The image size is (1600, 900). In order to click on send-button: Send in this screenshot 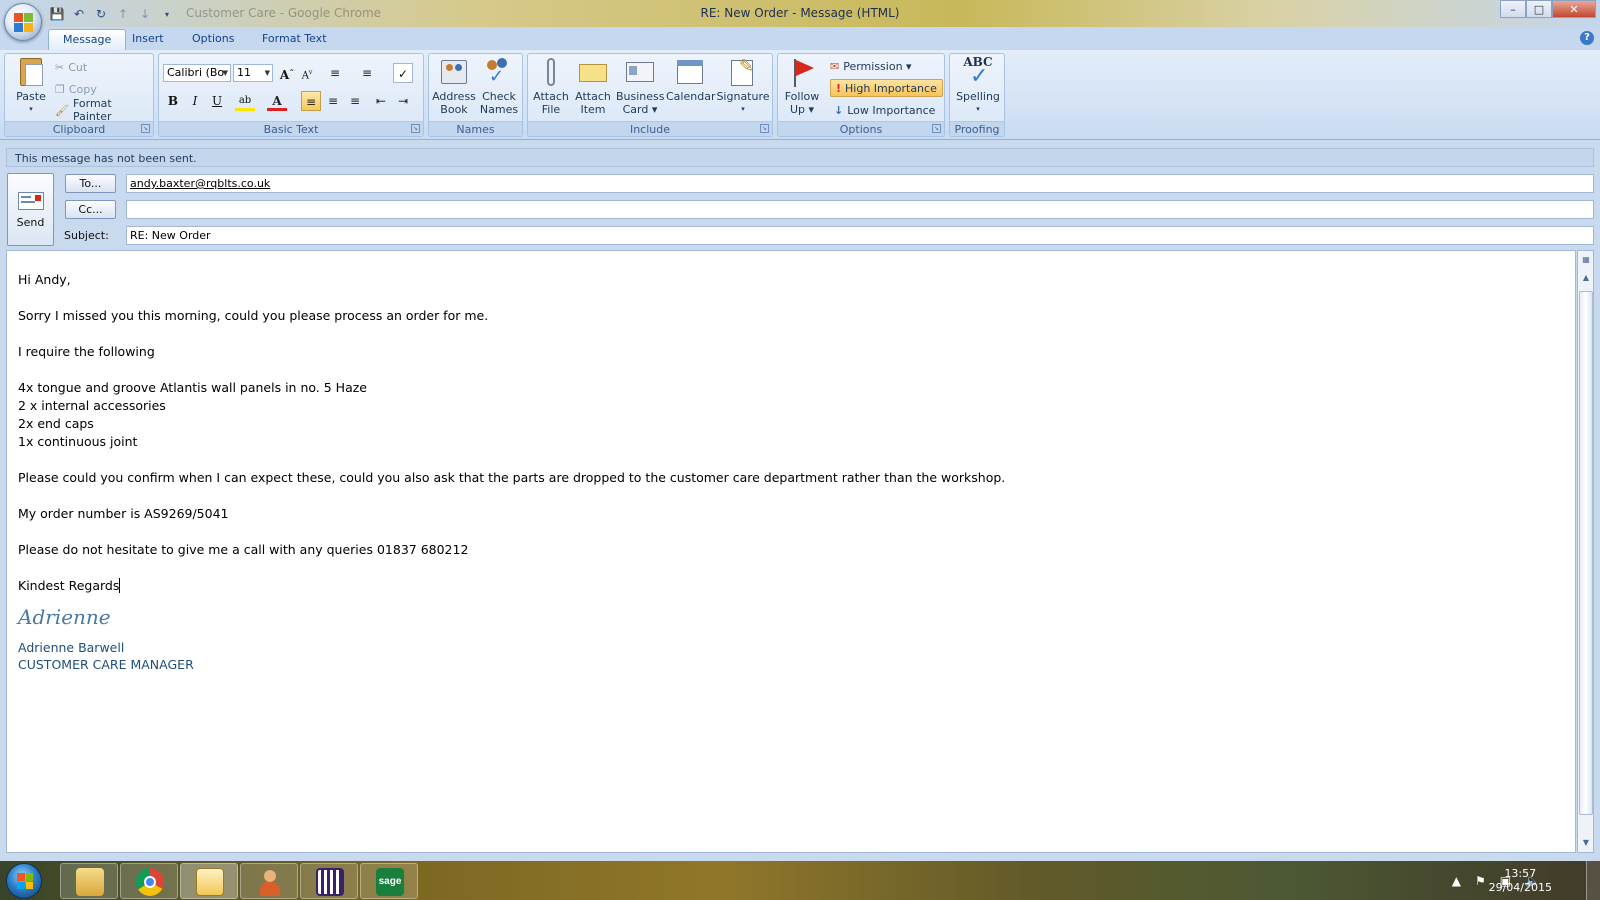, I will do `click(30, 209)`.